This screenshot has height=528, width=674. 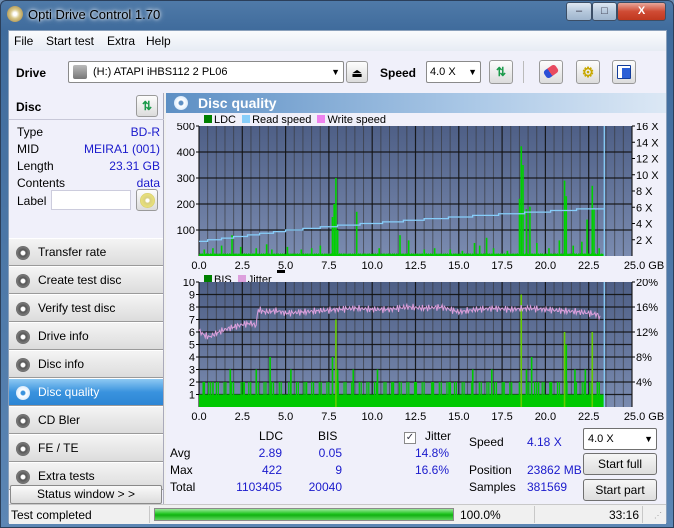 What do you see at coordinates (620, 464) in the screenshot?
I see `start-full-button: Start full` at bounding box center [620, 464].